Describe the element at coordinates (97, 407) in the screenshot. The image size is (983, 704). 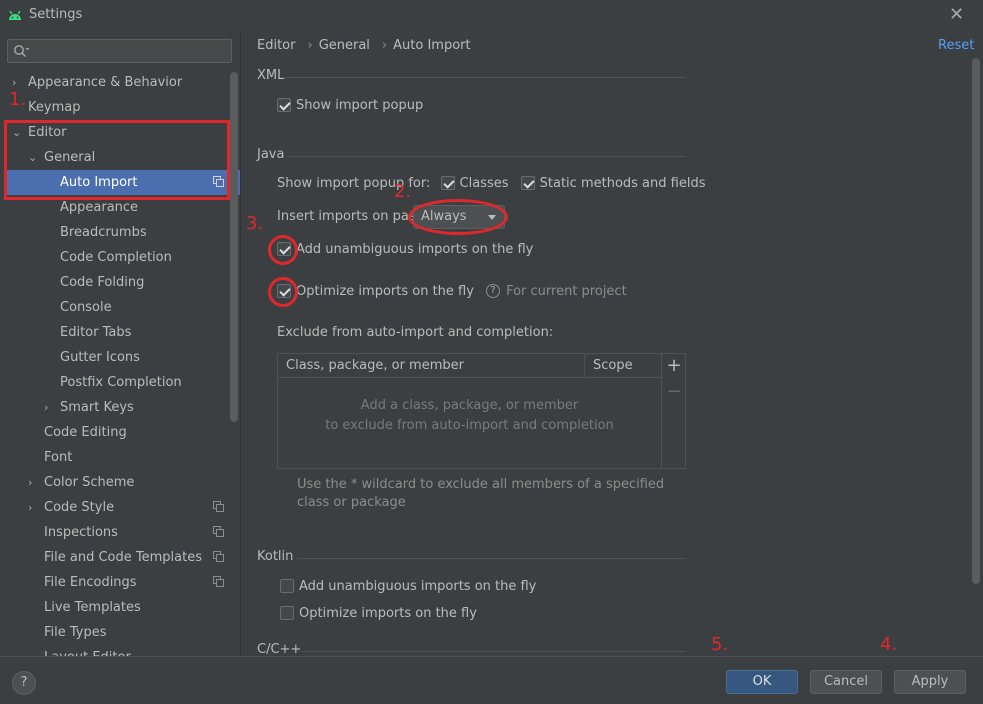
I see `sidebar-item-label: Smart Keys` at that location.